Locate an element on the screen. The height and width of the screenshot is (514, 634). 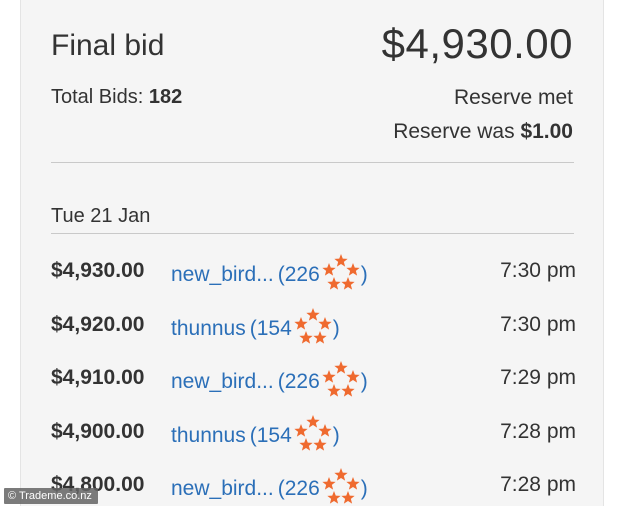
bid-amount: $4,900.00 is located at coordinates (98, 431).